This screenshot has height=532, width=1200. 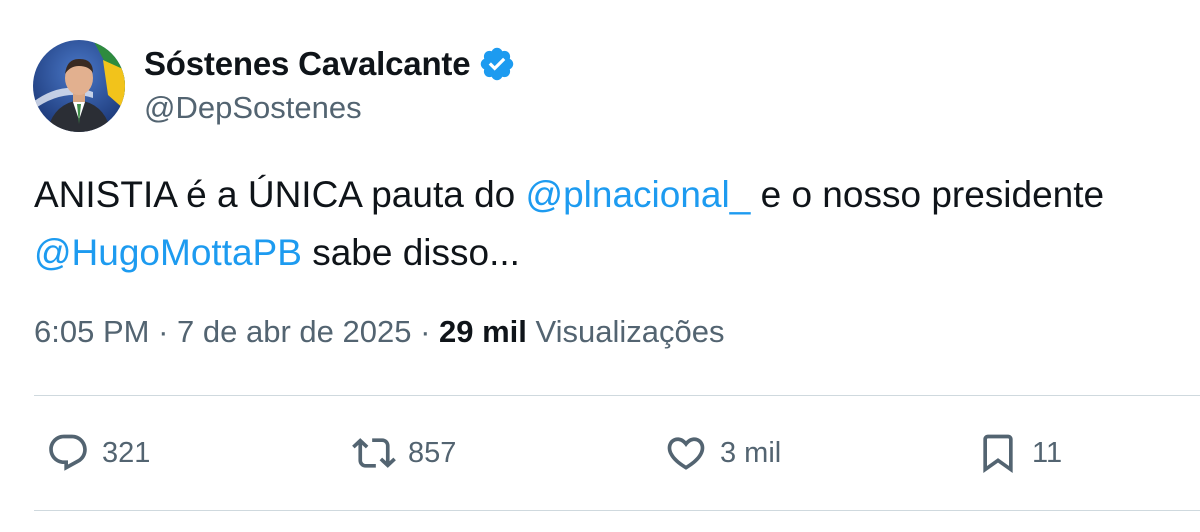 I want to click on tweet-actions-bar: 321 857 3 mil 11, so click(x=600, y=453).